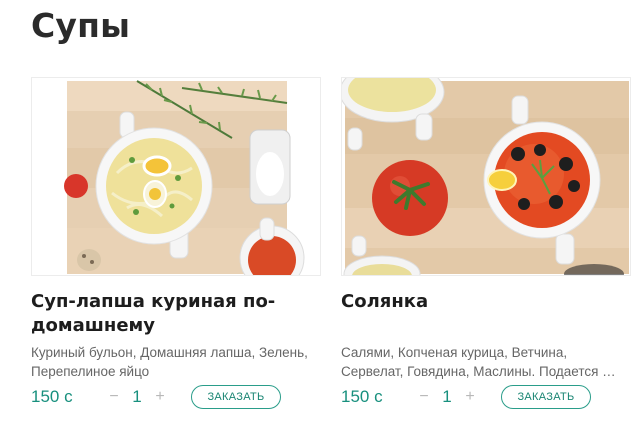 The height and width of the screenshot is (441, 643). Describe the element at coordinates (483, 314) in the screenshot. I see `product-name: Солянка` at that location.